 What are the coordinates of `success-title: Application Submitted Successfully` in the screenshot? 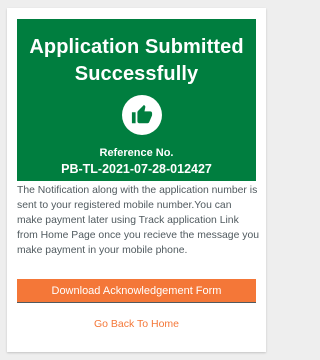 It's located at (136, 53).